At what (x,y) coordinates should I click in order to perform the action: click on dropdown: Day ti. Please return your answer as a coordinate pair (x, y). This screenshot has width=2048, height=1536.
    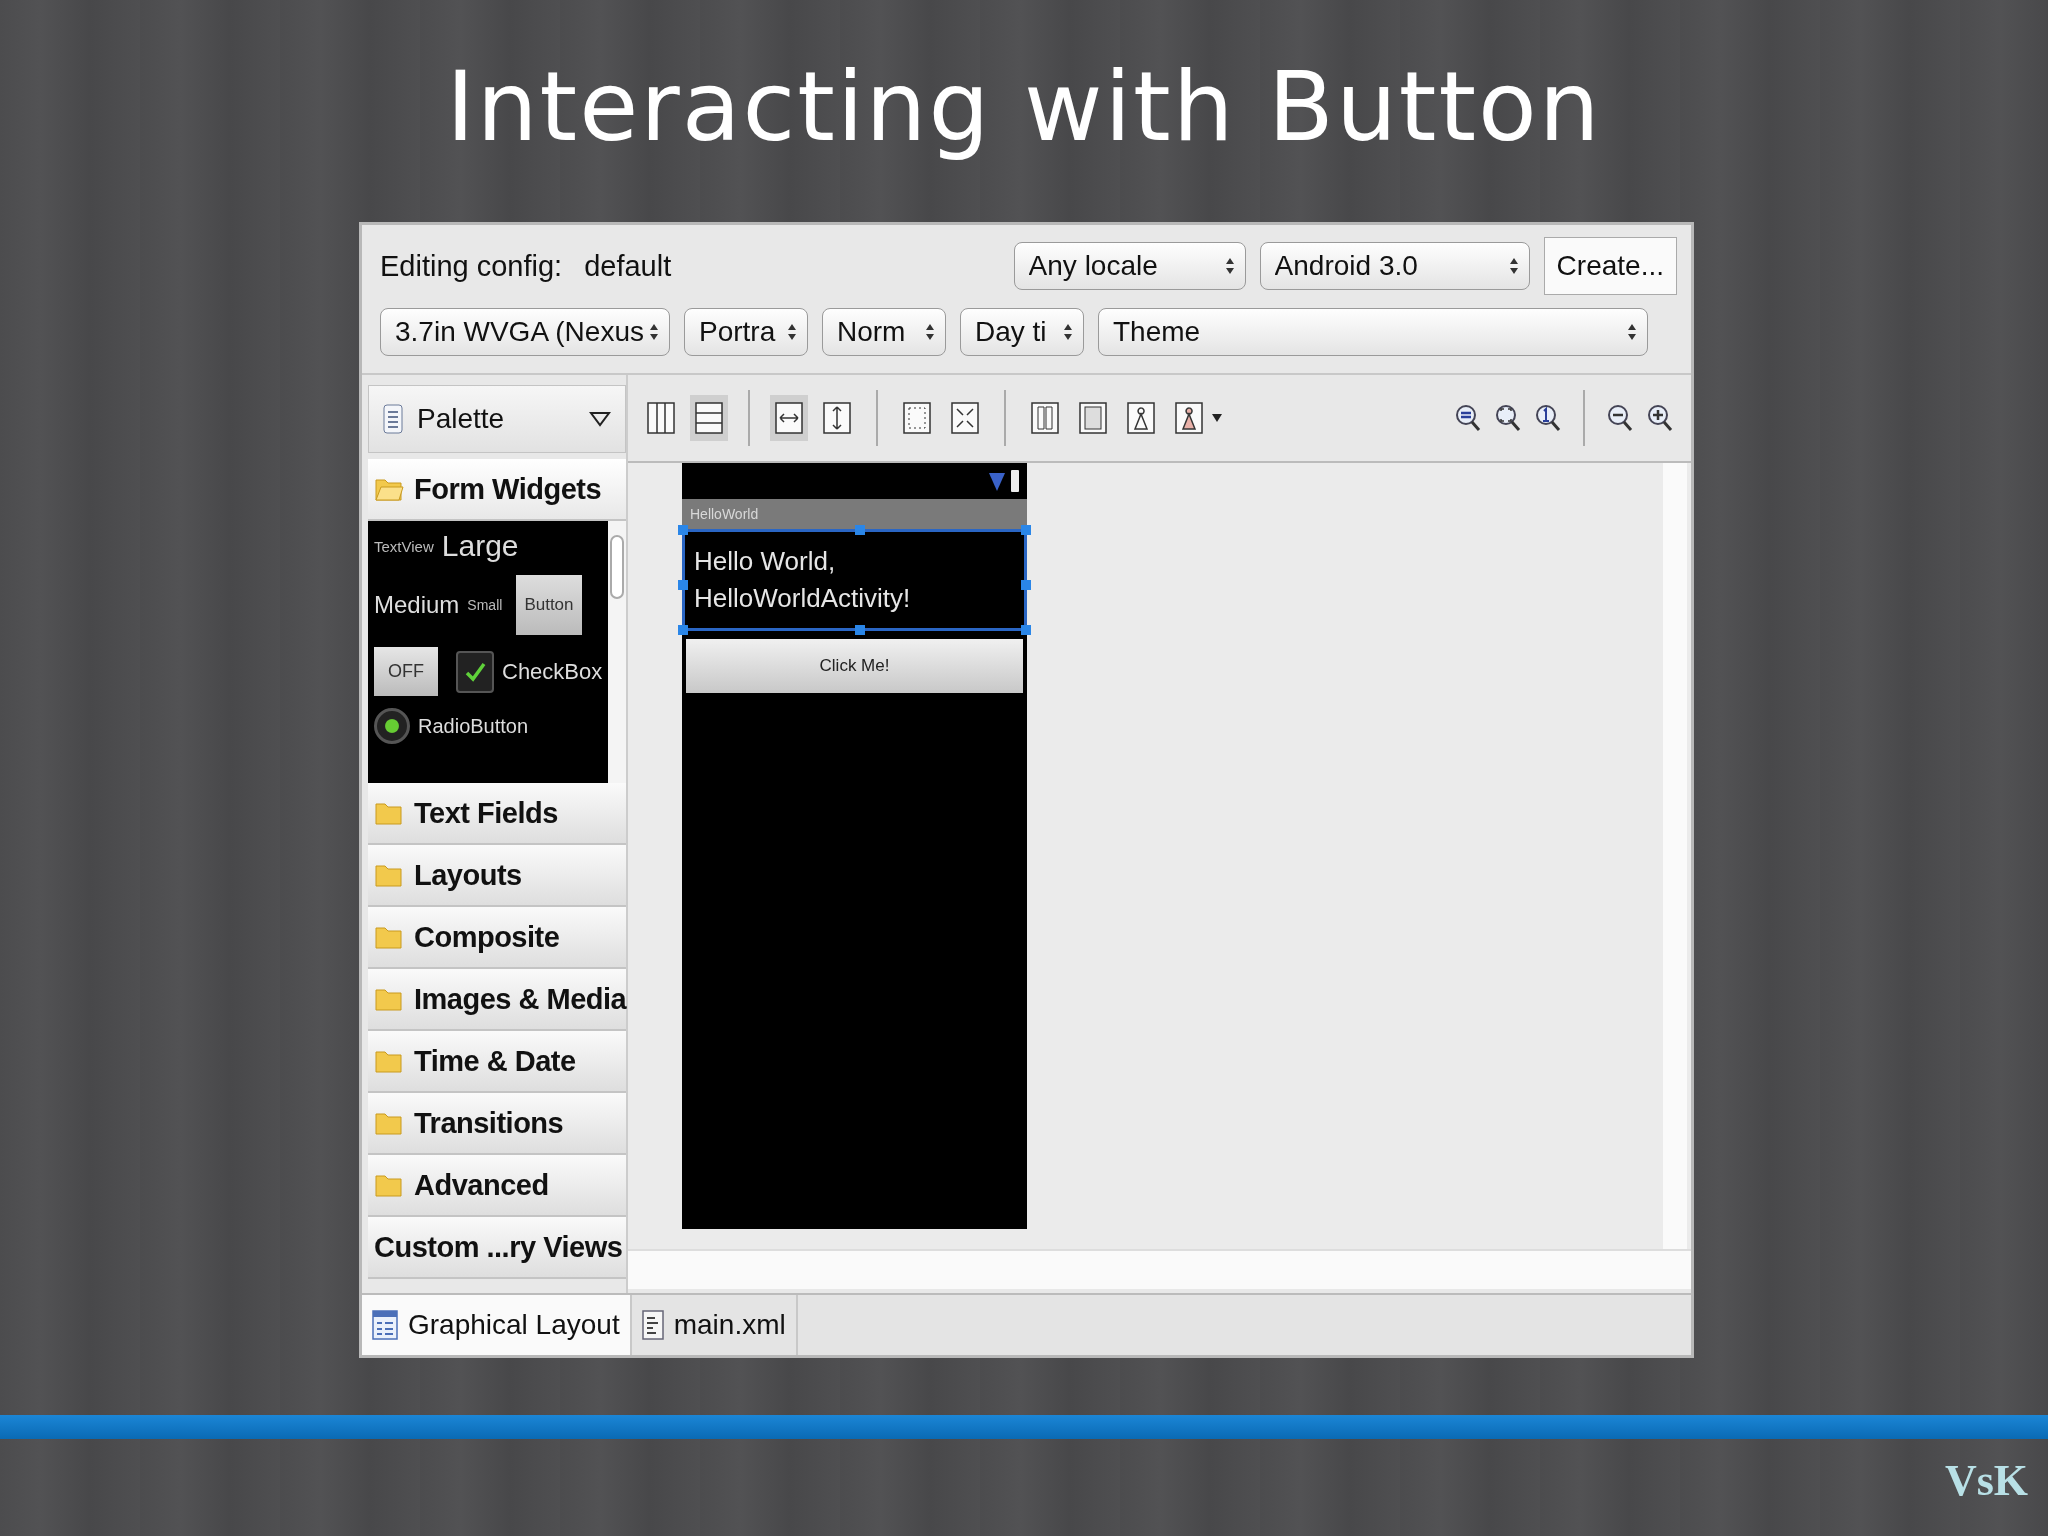
    Looking at the image, I should click on (1022, 332).